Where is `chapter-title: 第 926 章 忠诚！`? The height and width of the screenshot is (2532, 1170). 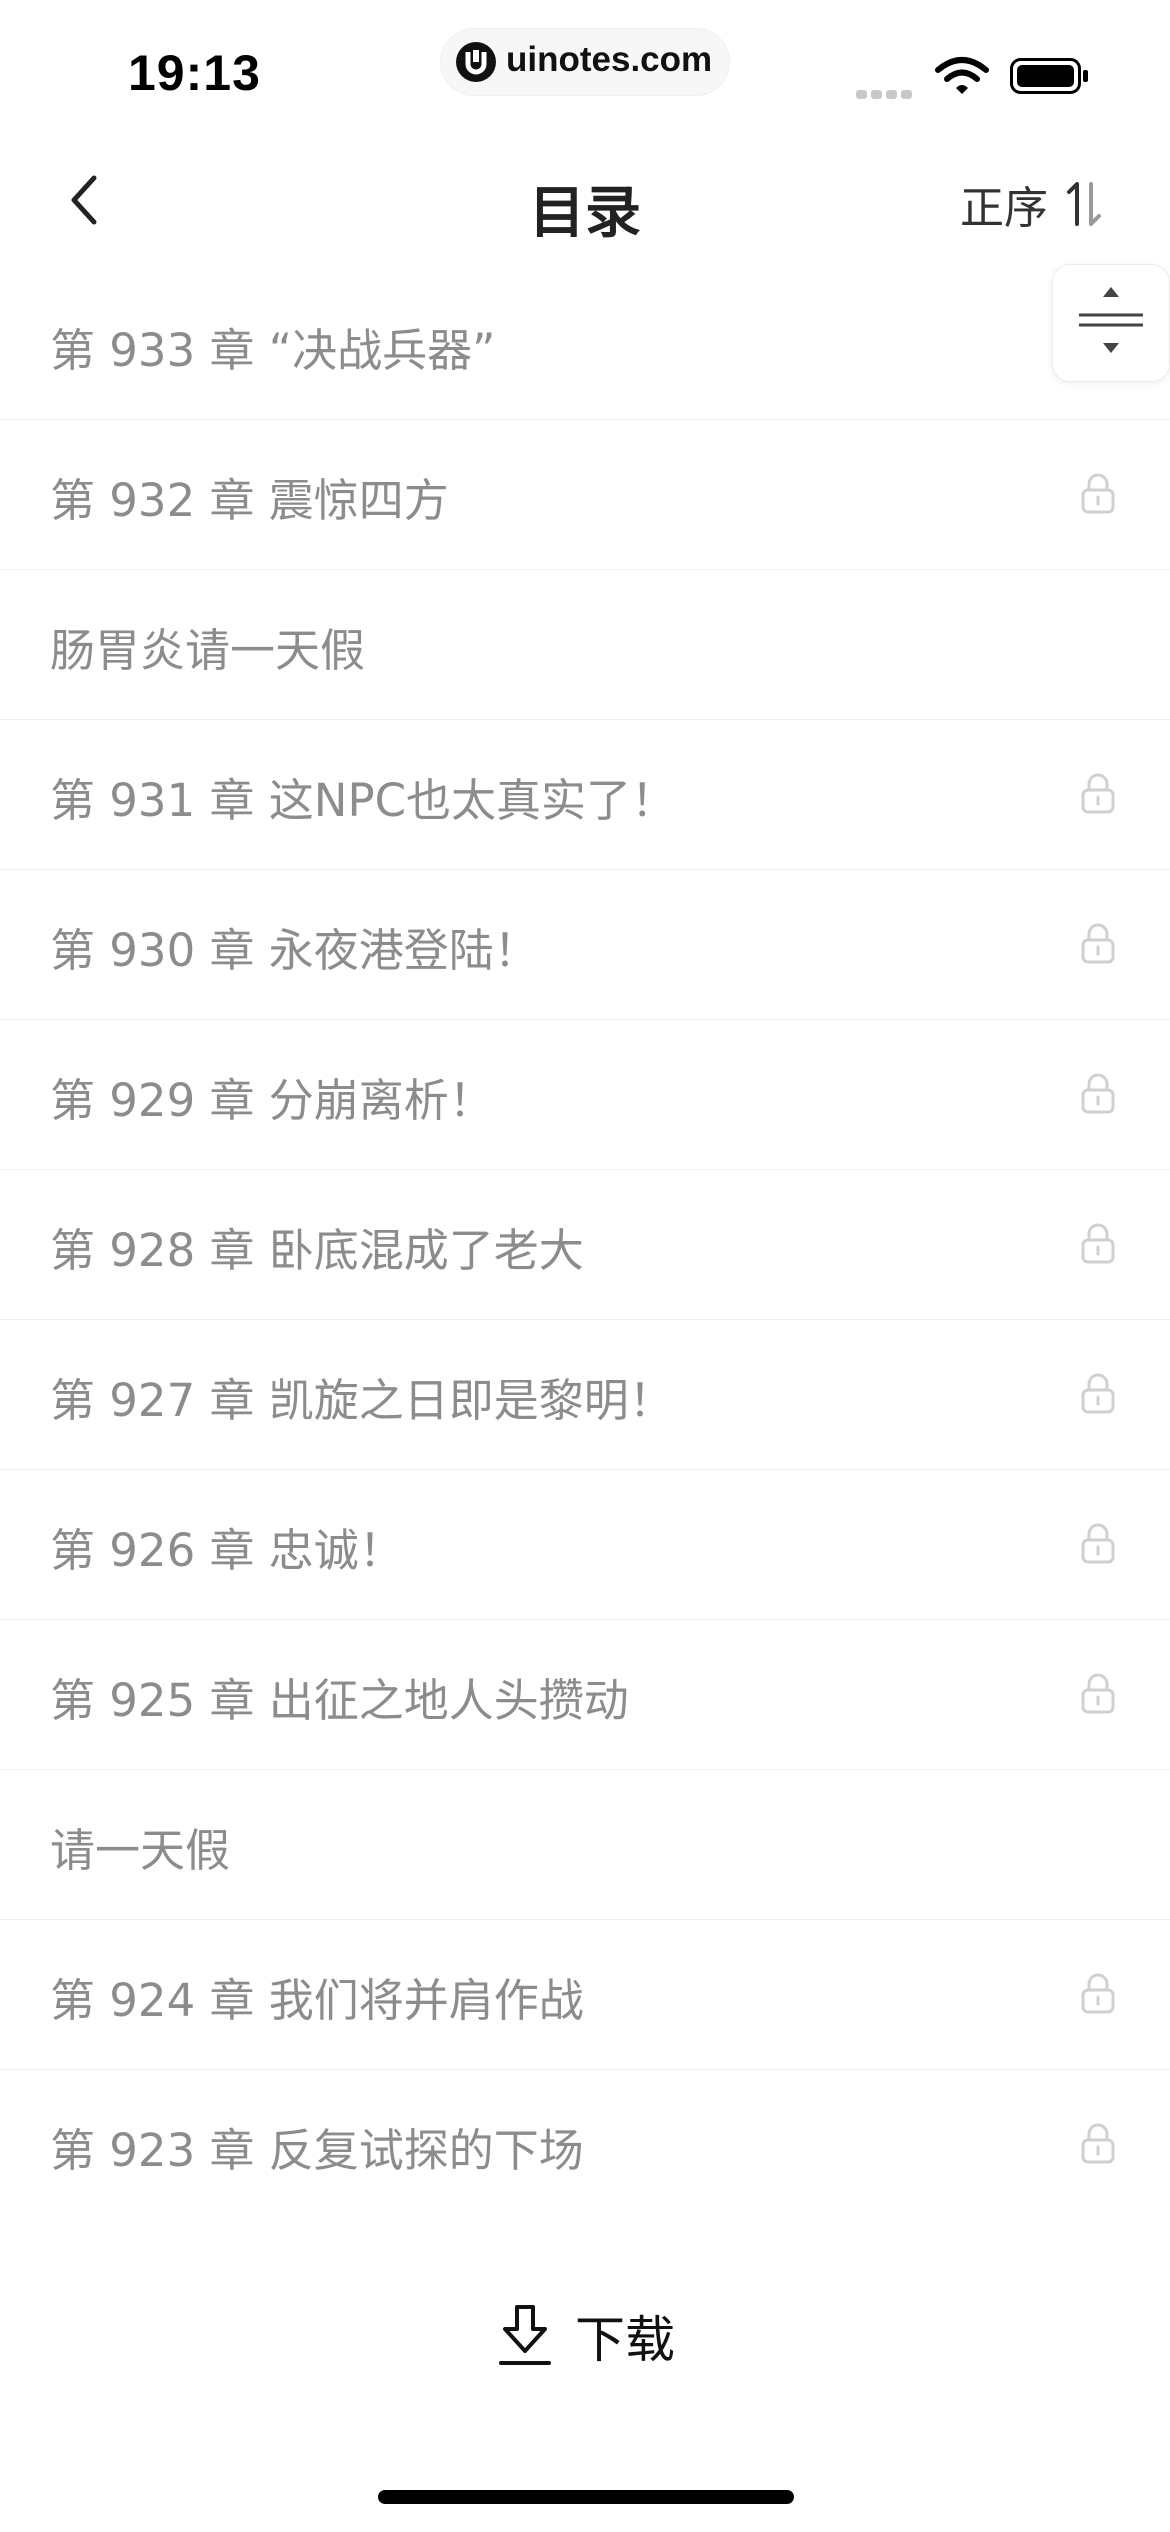 chapter-title: 第 926 章 忠诚！ is located at coordinates (227, 1550).